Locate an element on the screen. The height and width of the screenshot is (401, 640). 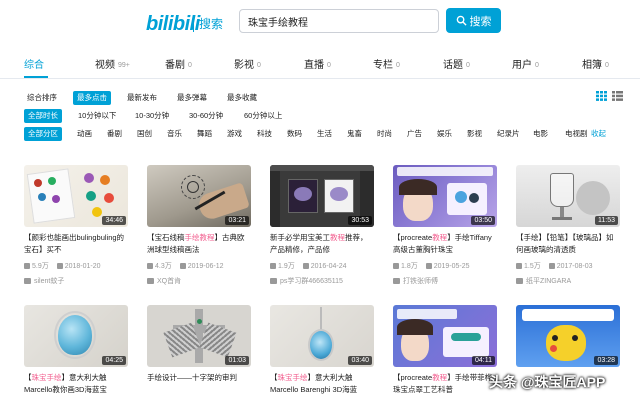
sort-option: 最新发布 is located at coordinates (142, 98).